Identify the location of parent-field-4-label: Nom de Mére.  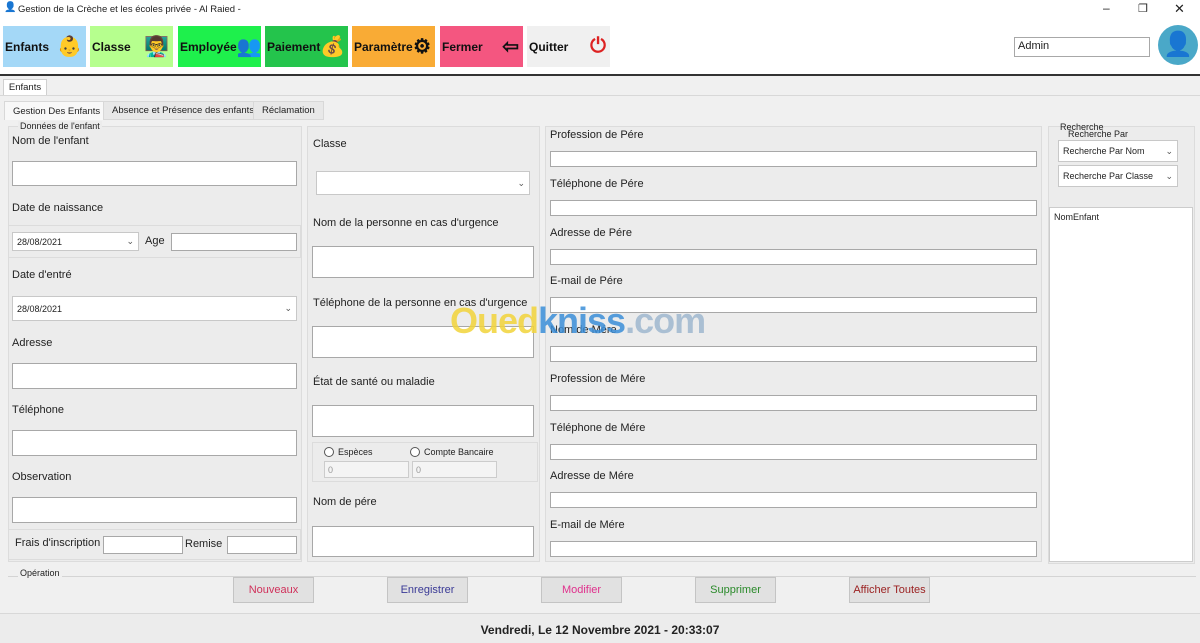
(583, 330).